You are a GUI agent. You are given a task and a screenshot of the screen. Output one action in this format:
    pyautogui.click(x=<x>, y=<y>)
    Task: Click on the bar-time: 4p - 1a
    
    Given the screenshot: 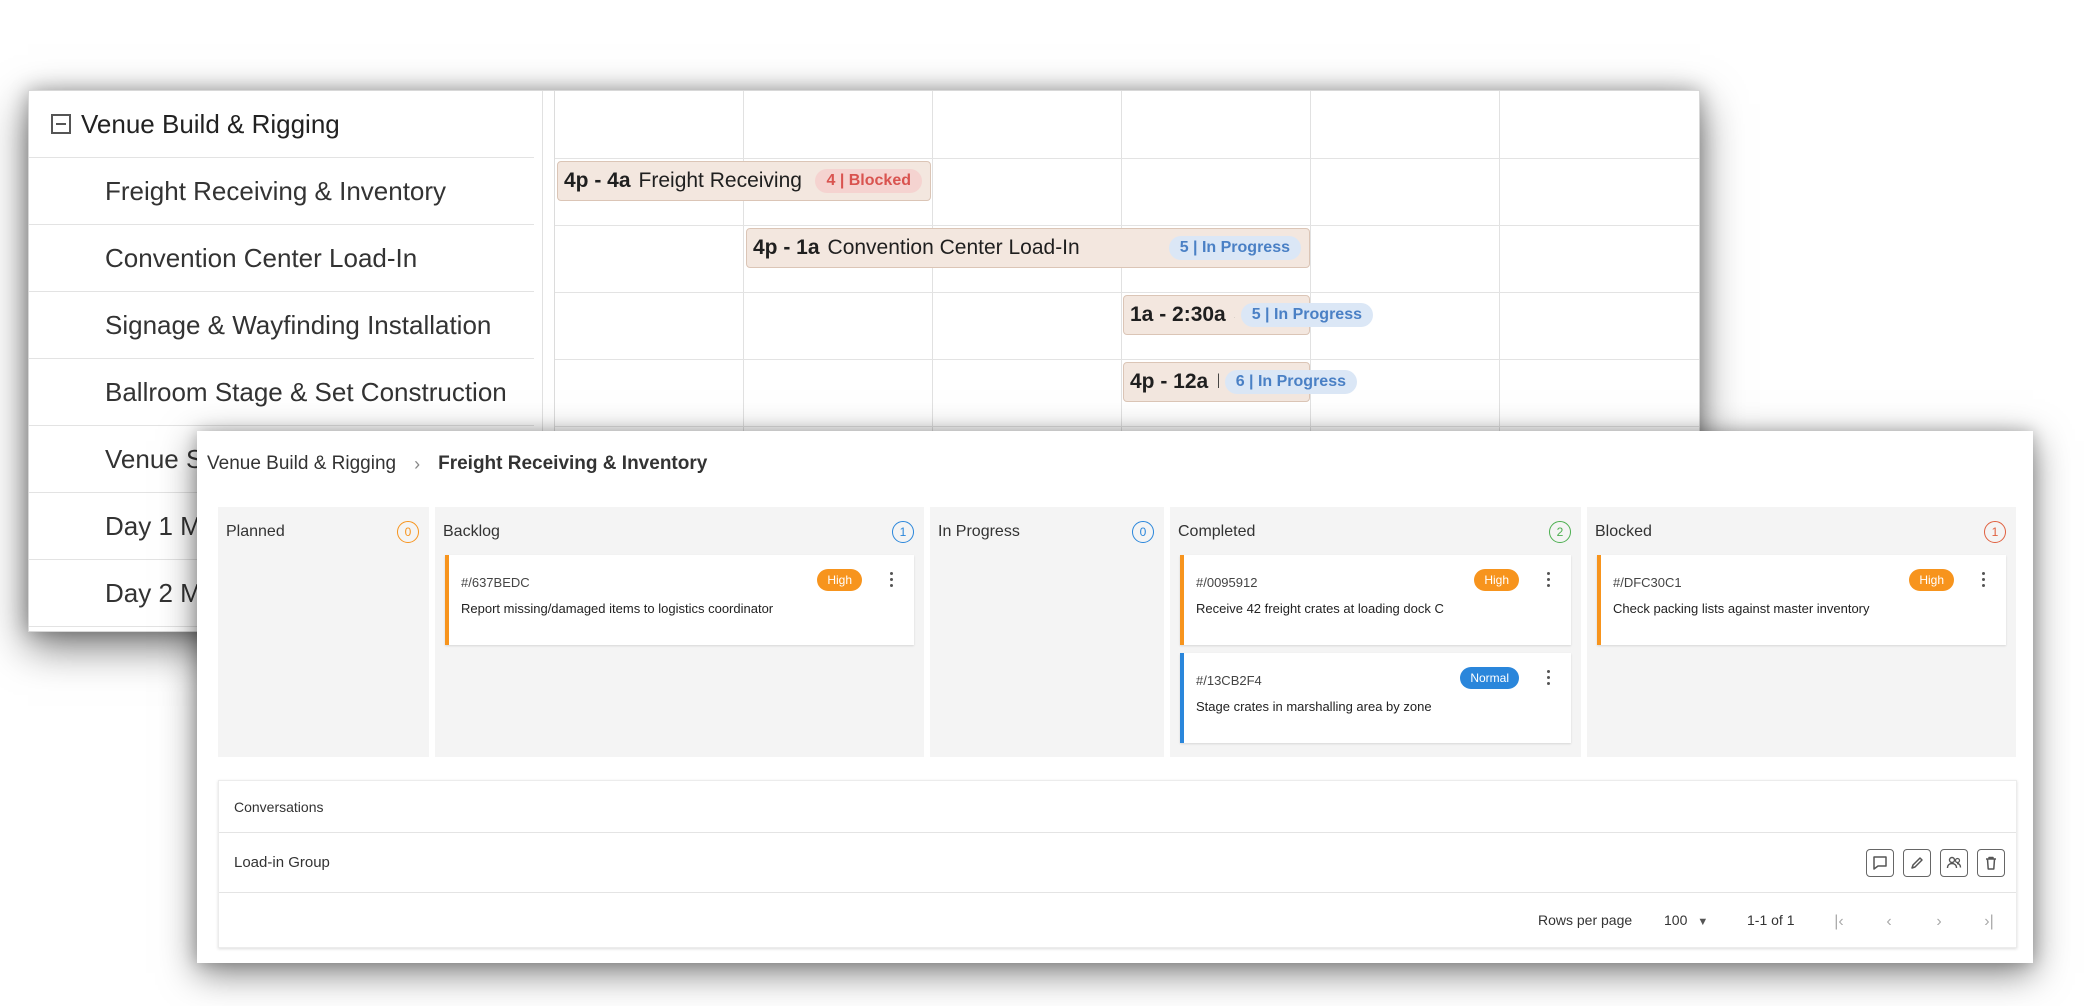 What is the action you would take?
    pyautogui.click(x=786, y=247)
    